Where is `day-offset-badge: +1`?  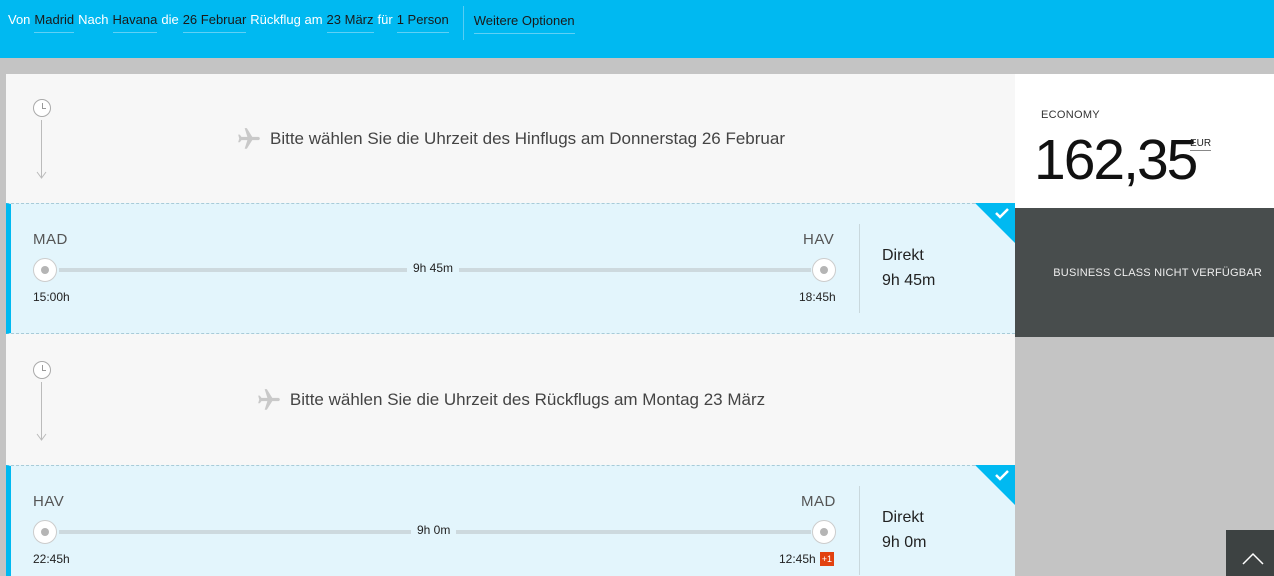 day-offset-badge: +1 is located at coordinates (826, 559).